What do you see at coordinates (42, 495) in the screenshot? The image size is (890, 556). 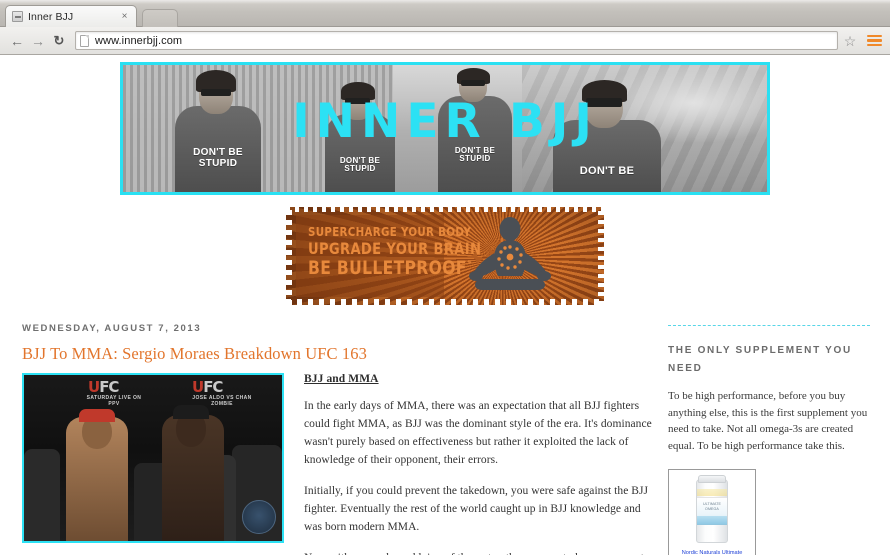 I see `thumbnail-crowd-left` at bounding box center [42, 495].